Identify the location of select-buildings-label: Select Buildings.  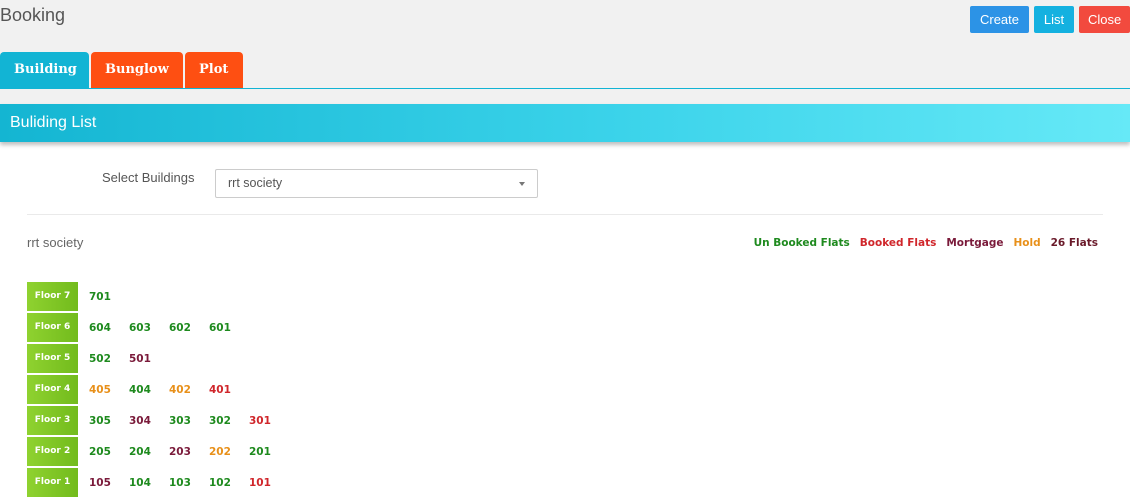
(148, 177).